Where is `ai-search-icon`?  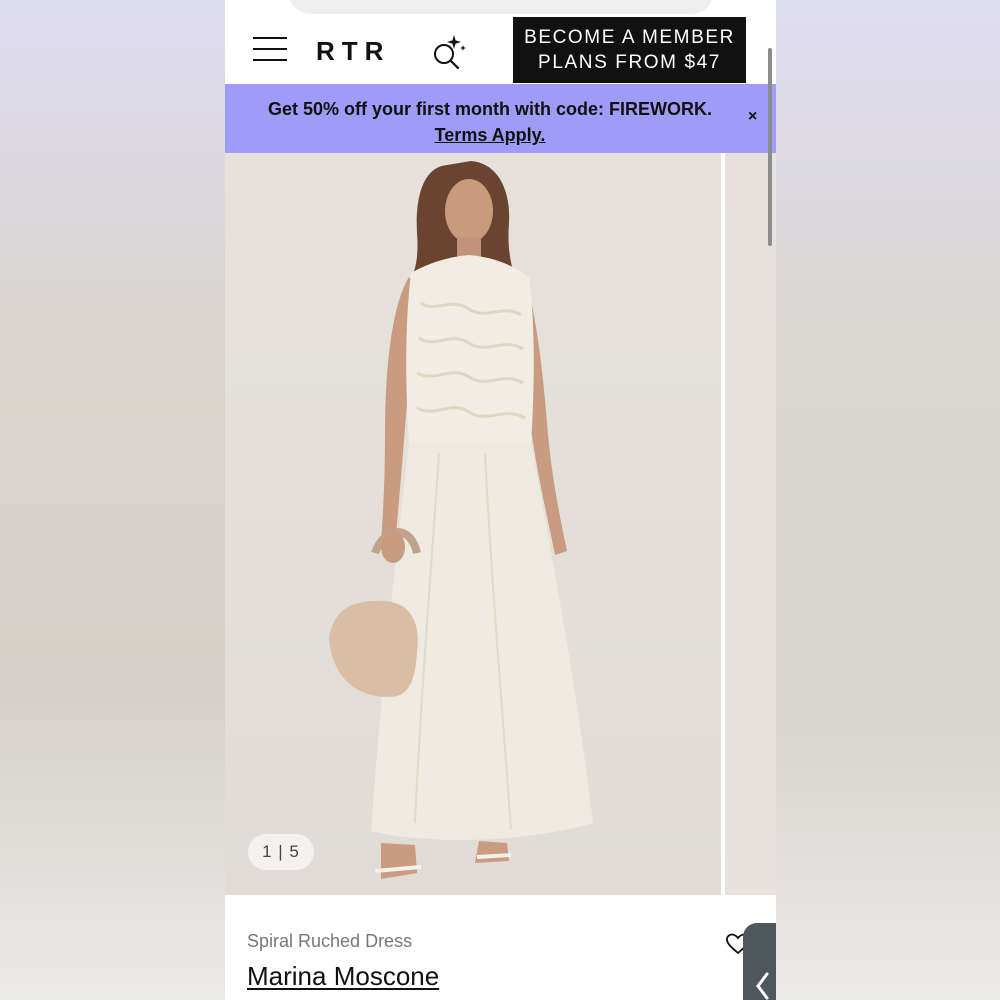 ai-search-icon is located at coordinates (450, 52).